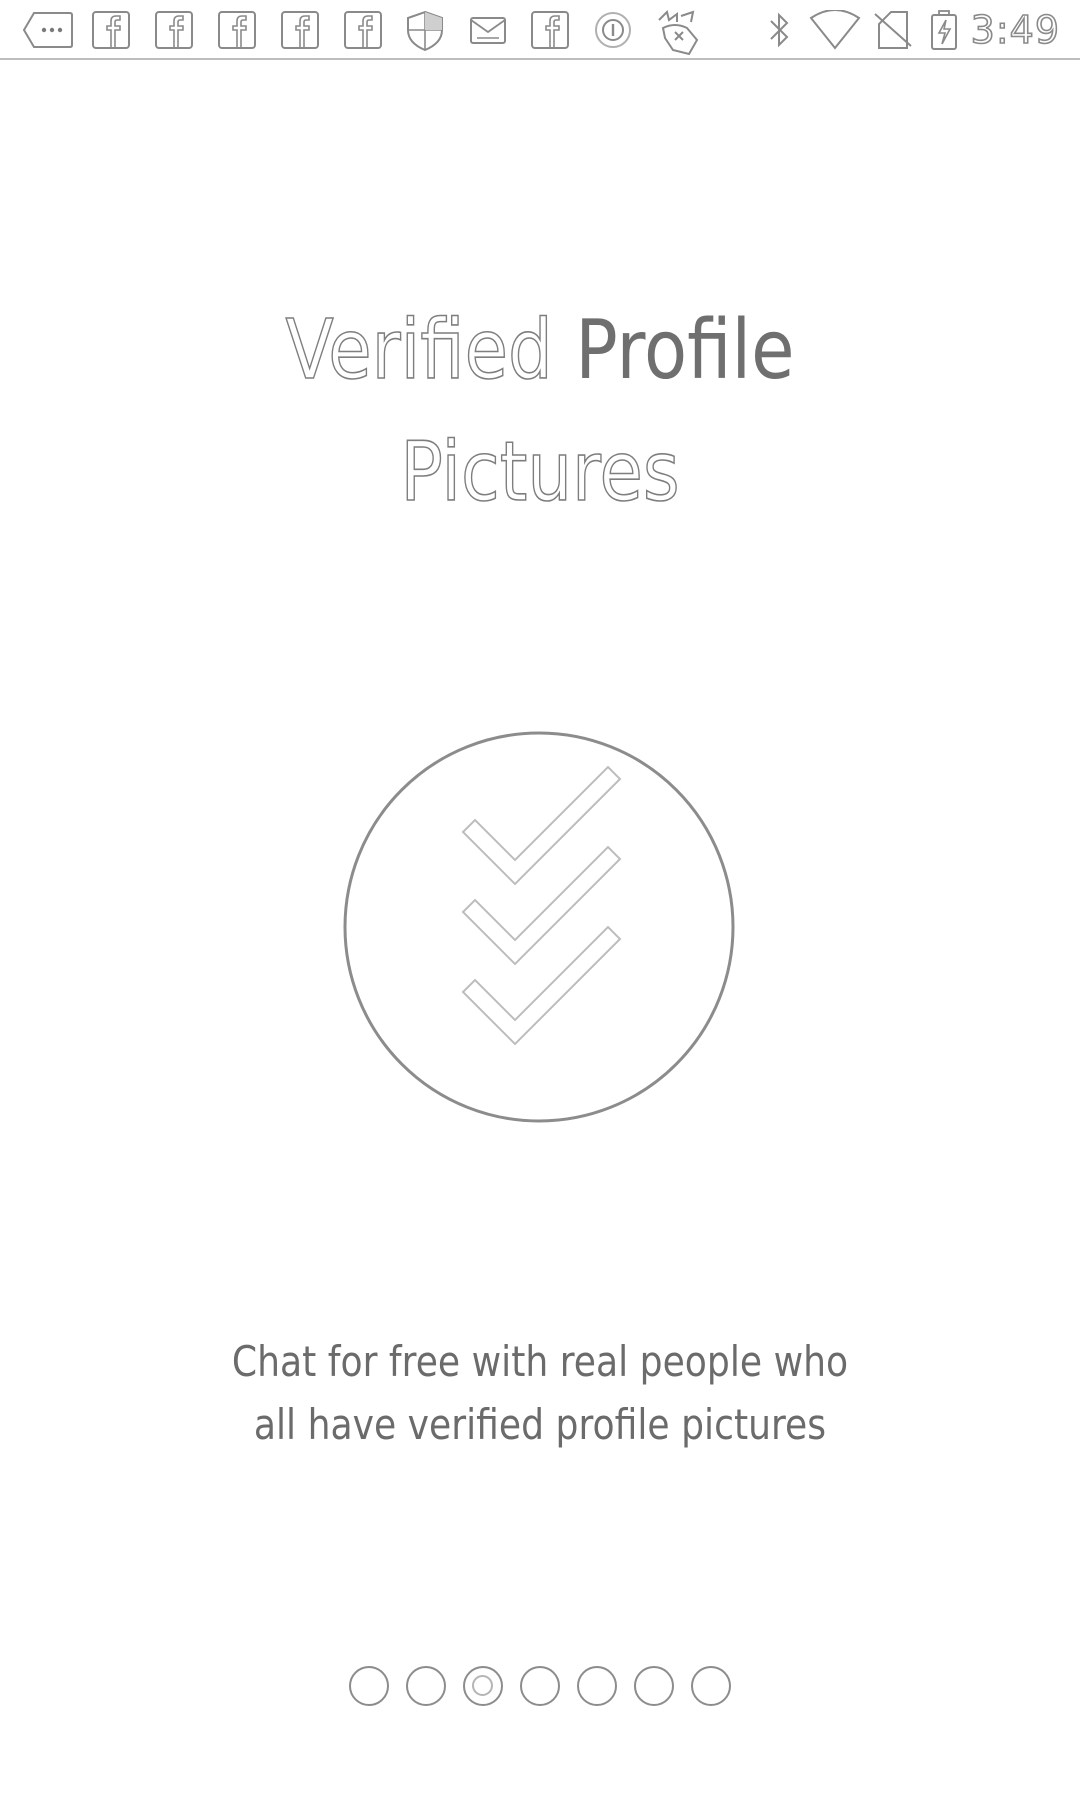 This screenshot has width=1080, height=1794. What do you see at coordinates (893, 30) in the screenshot?
I see `no-sim-icon` at bounding box center [893, 30].